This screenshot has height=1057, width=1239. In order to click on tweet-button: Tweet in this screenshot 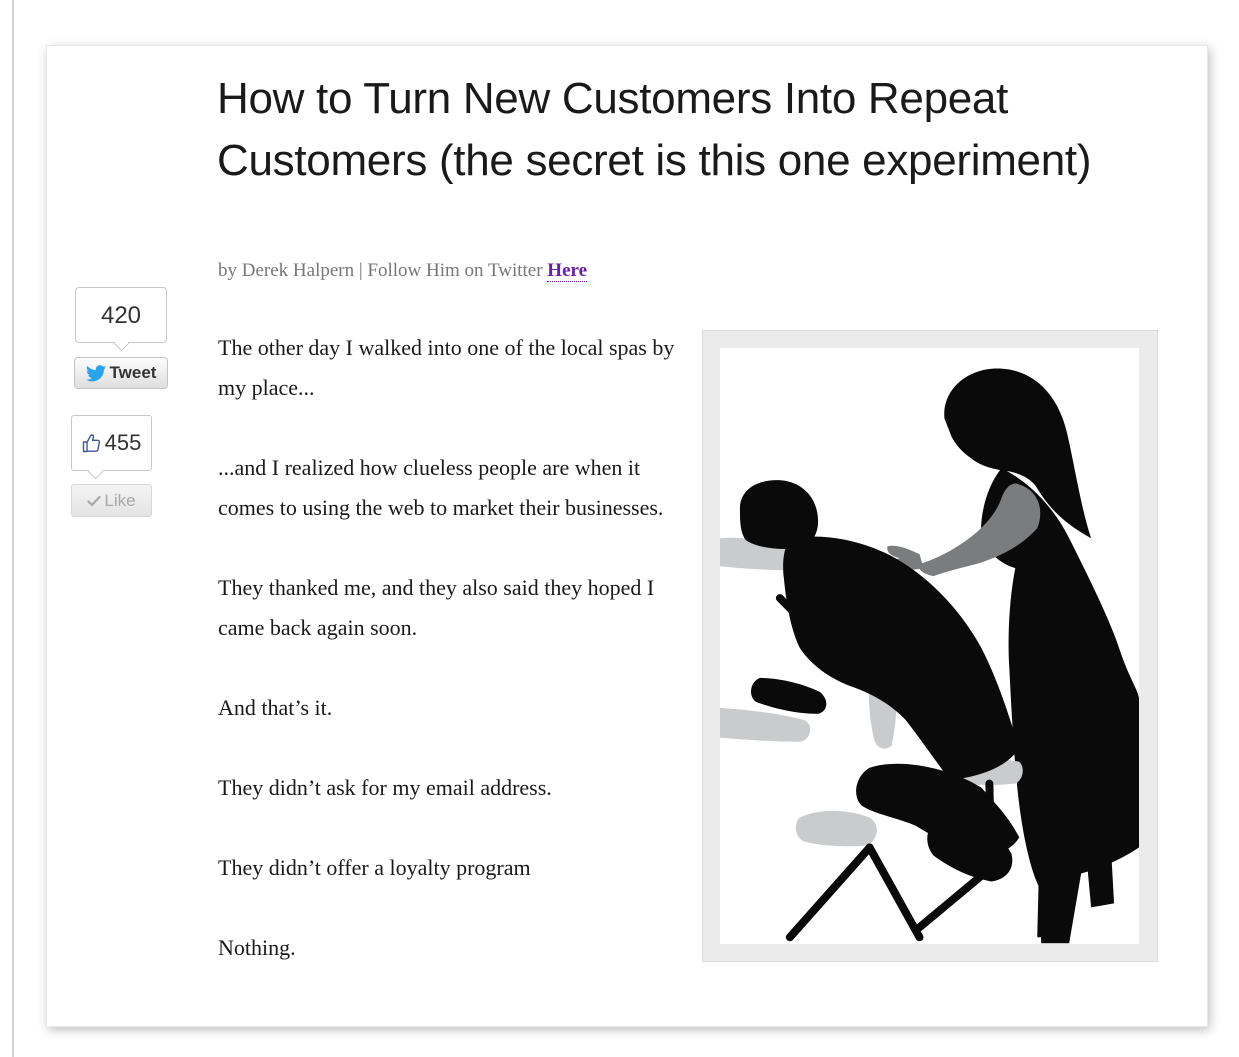, I will do `click(121, 373)`.